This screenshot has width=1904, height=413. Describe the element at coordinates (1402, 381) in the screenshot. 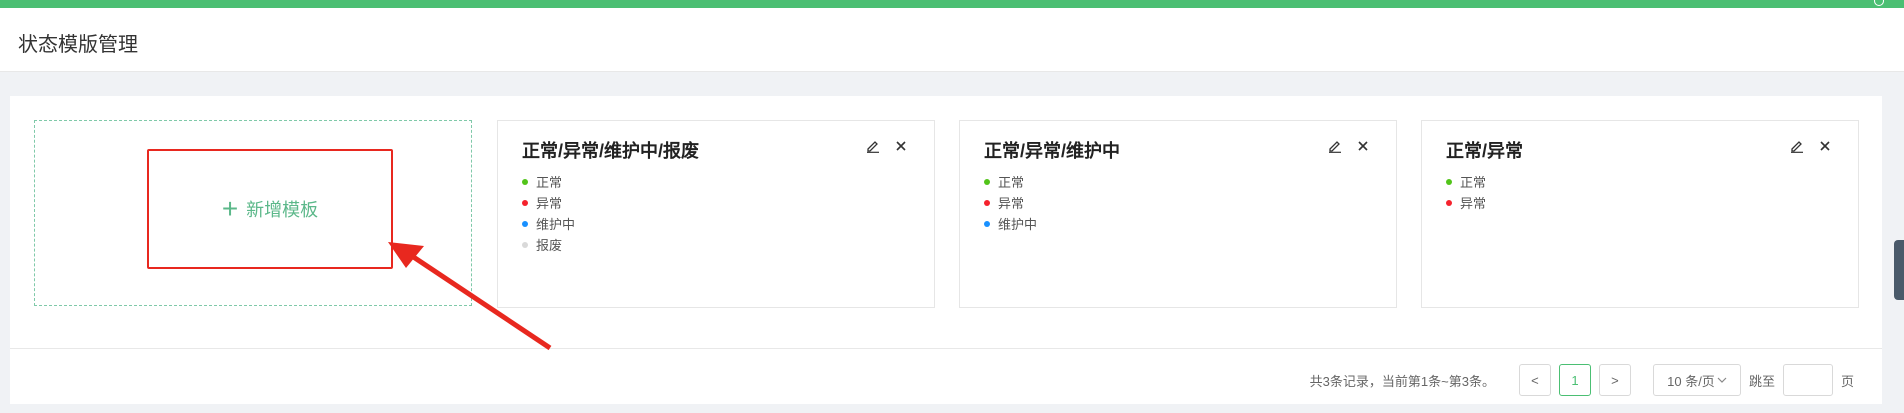

I see `pagination-total: 共3条记录，当前第1条~第3条。` at that location.